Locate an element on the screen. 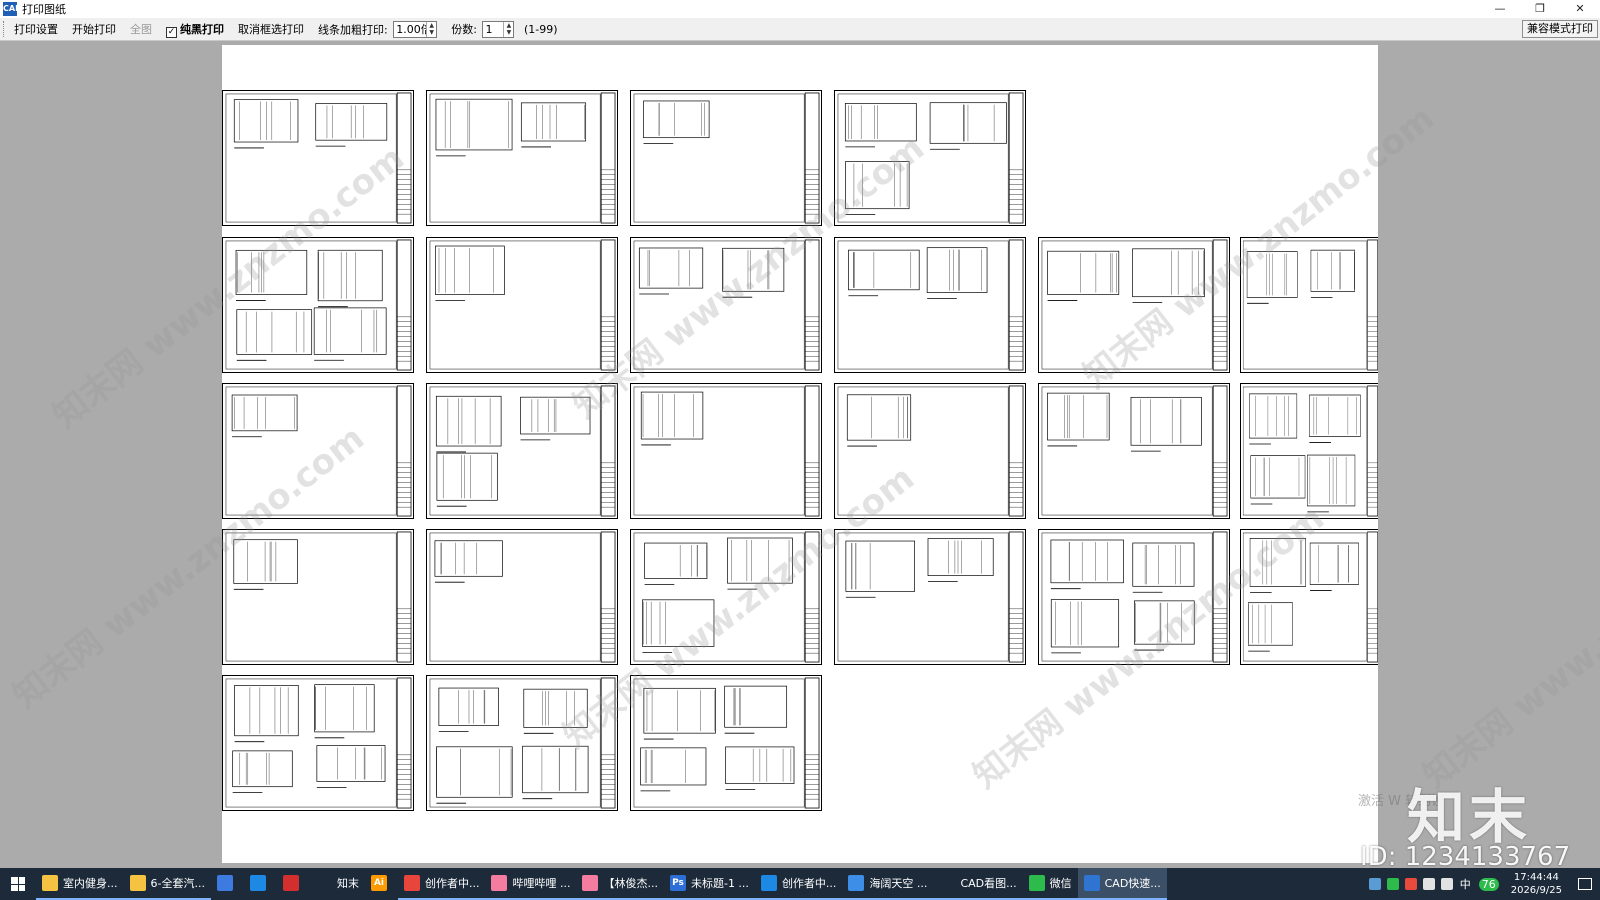 The image size is (1600, 900). line-bold-stepper: ▲▼ is located at coordinates (415, 29).